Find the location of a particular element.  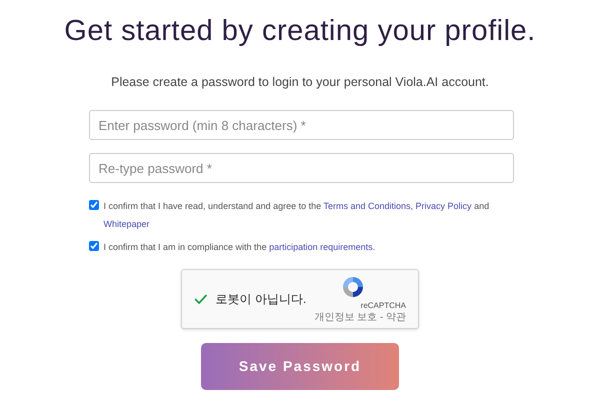

policy-link: Terms and Conditions is located at coordinates (367, 206).